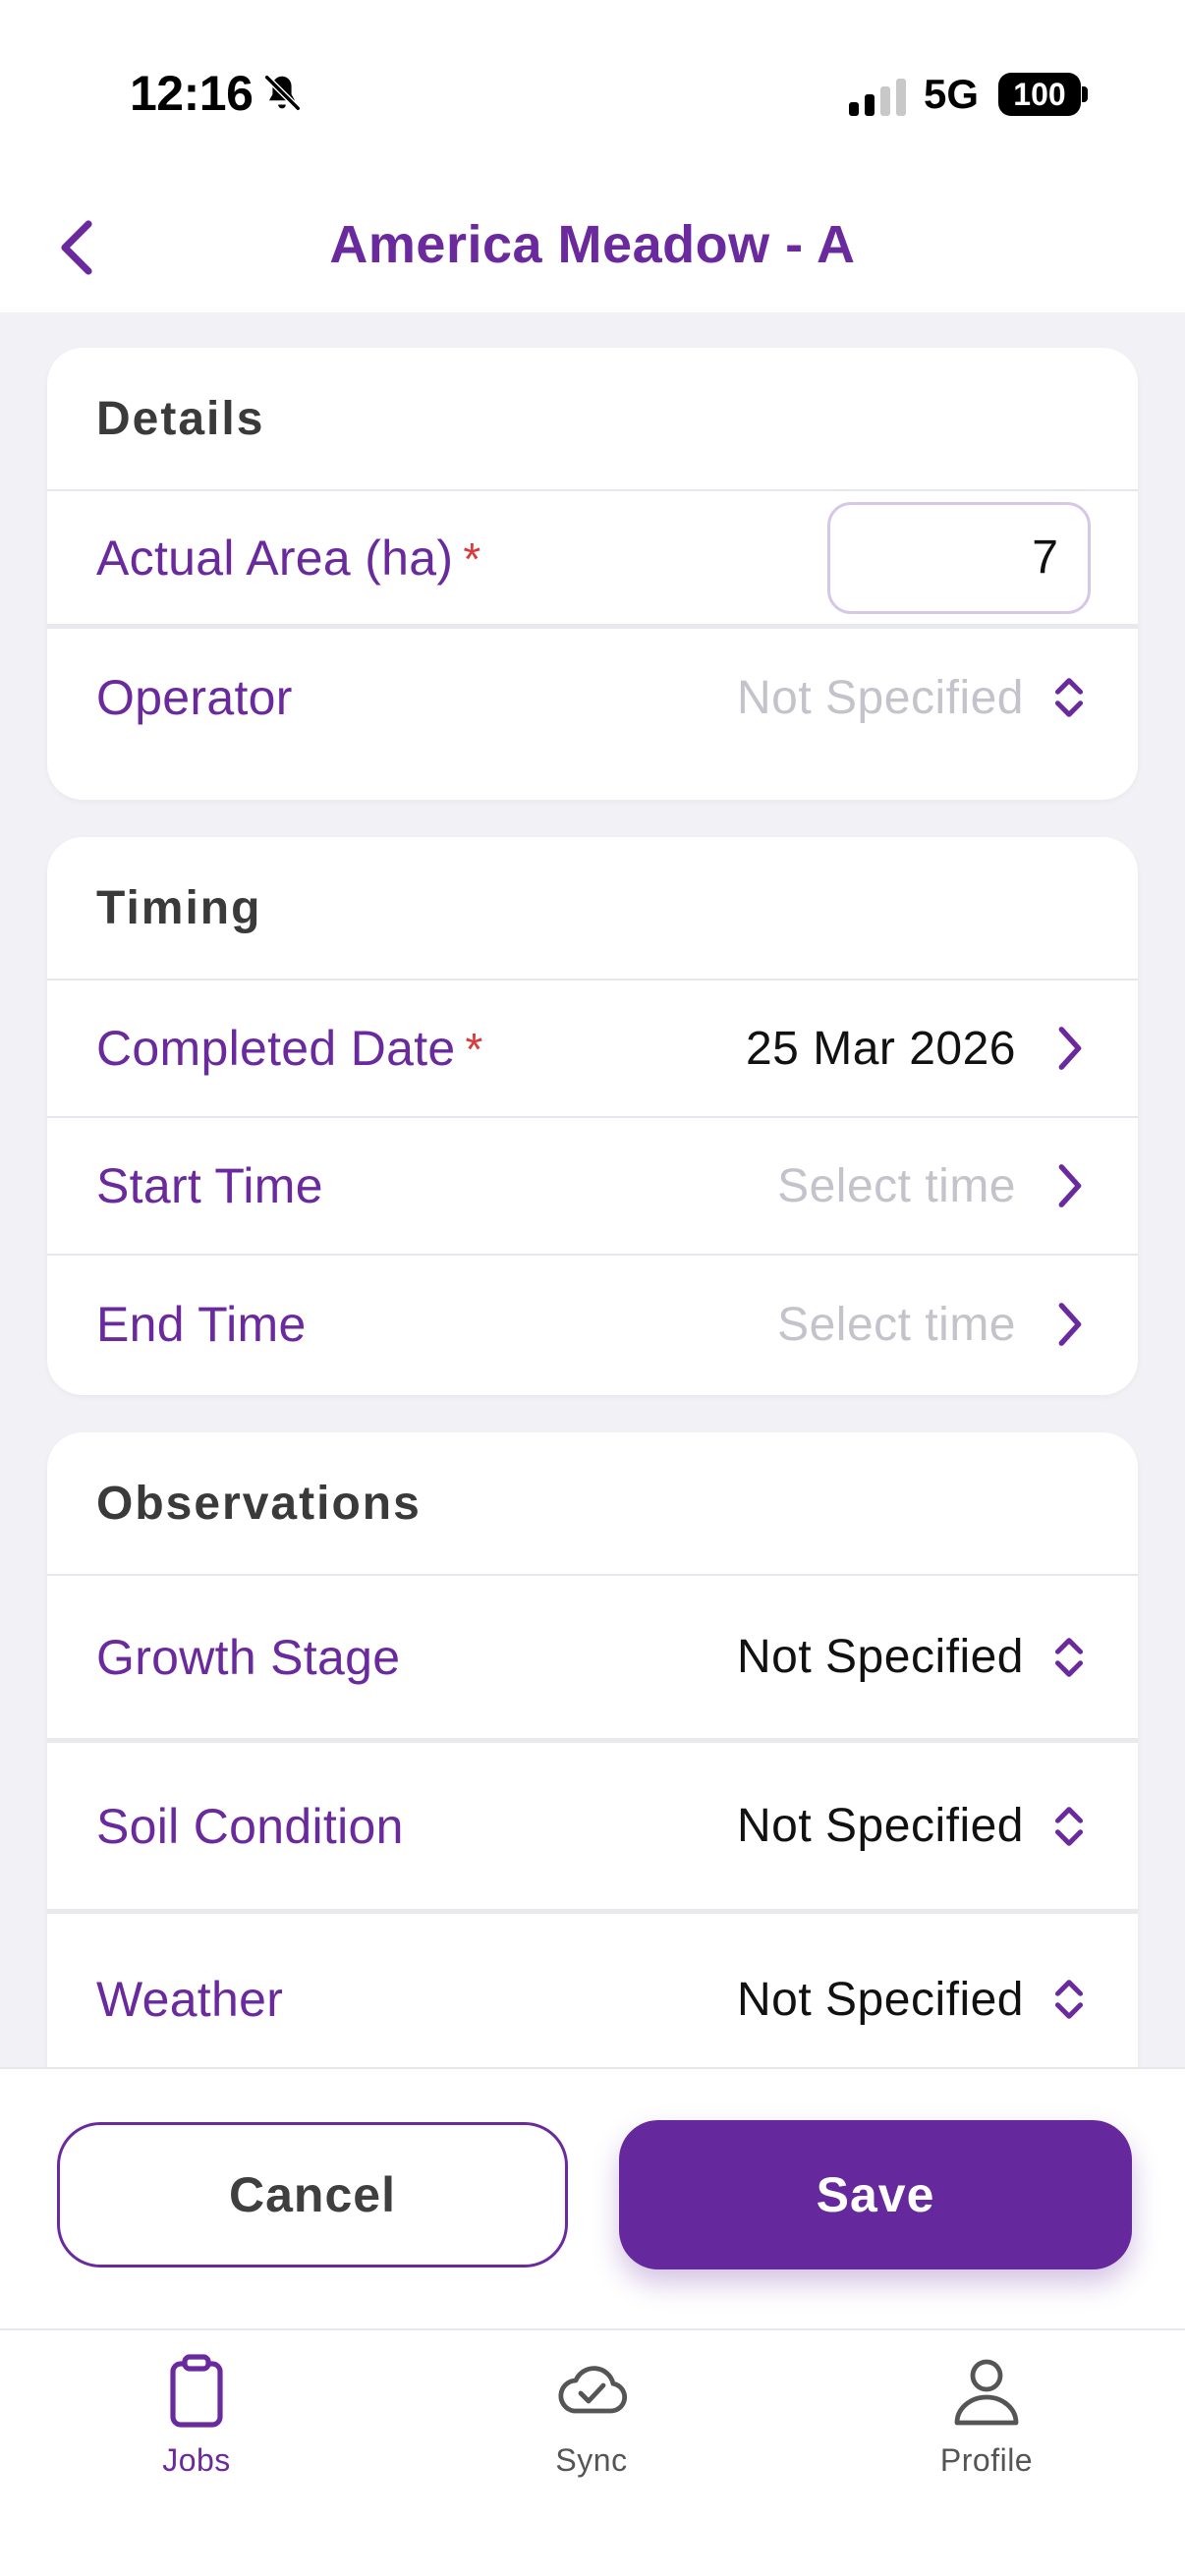 This screenshot has width=1185, height=2576. I want to click on start-time-value: Select time, so click(933, 1186).